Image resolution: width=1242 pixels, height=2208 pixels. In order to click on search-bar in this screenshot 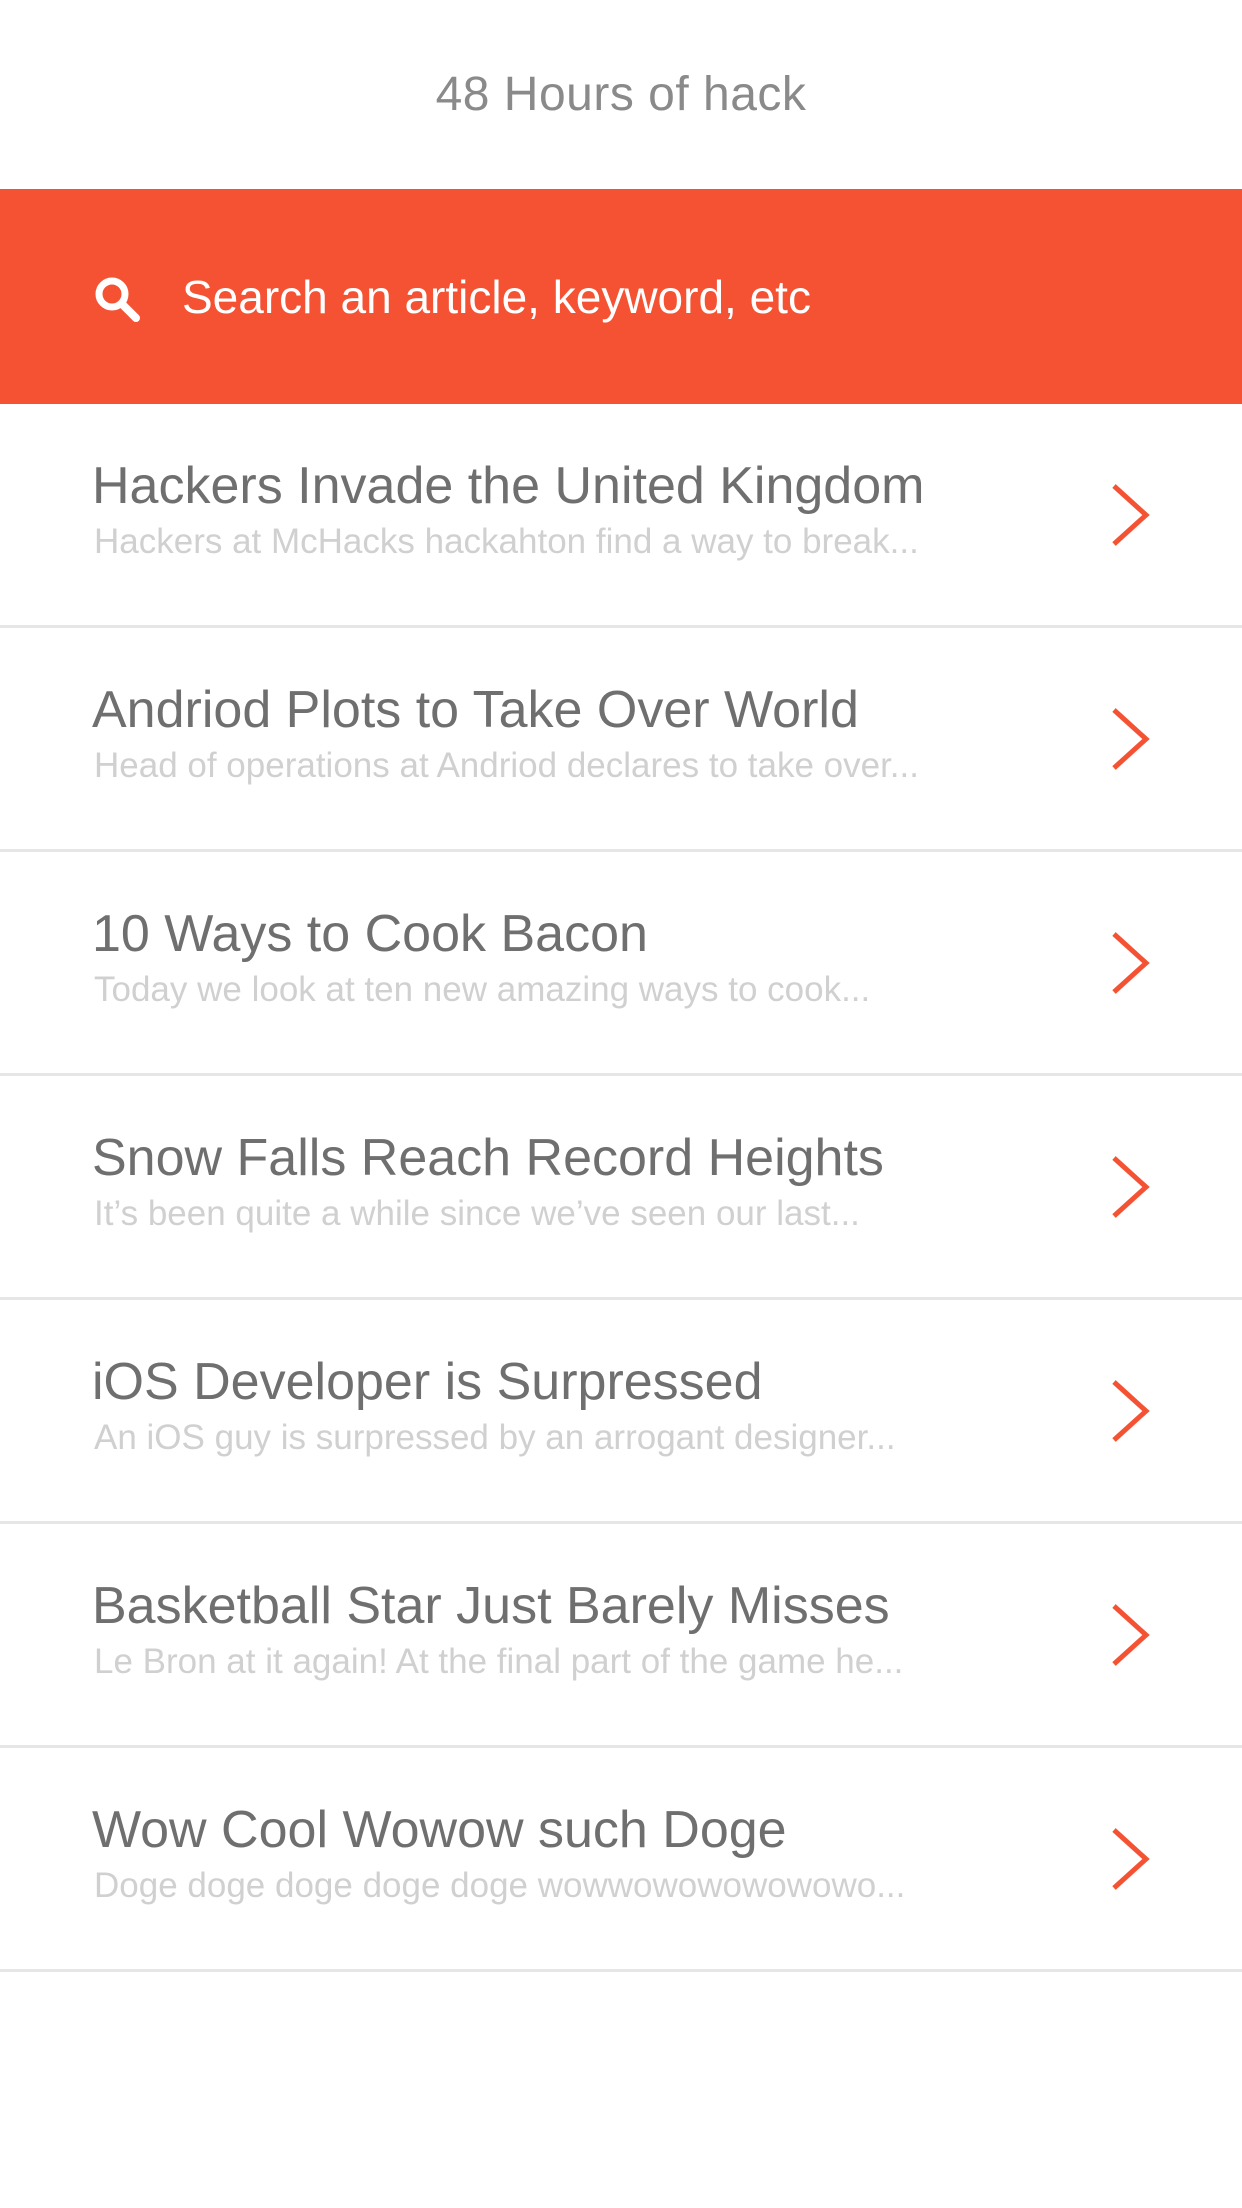, I will do `click(621, 296)`.